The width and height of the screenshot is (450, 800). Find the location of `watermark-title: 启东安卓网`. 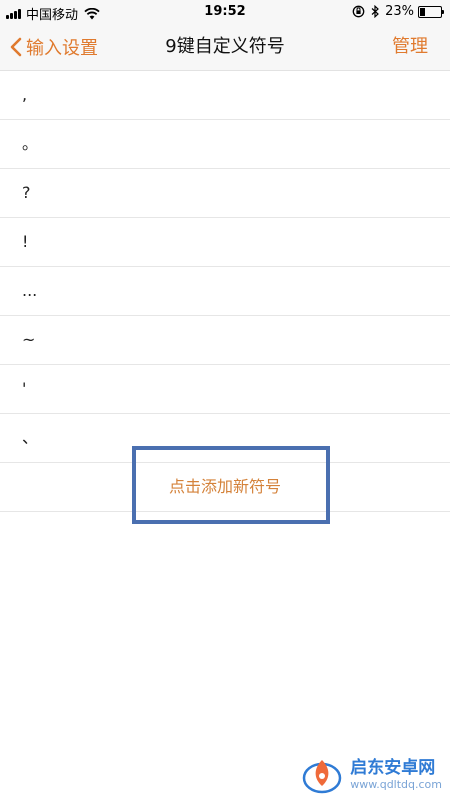

watermark-title: 启东安卓网 is located at coordinates (393, 767).